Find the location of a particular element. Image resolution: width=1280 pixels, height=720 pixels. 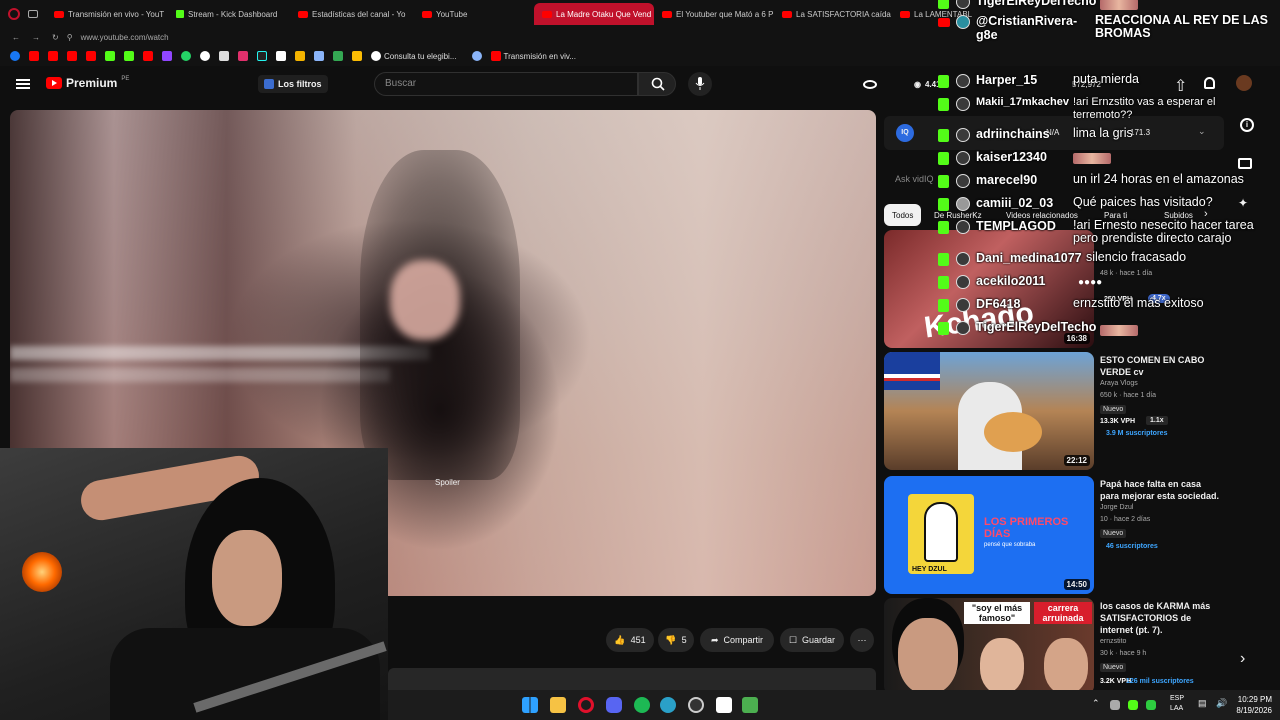

ask-vidiq-input: Ask vidIQ is located at coordinates (914, 179).